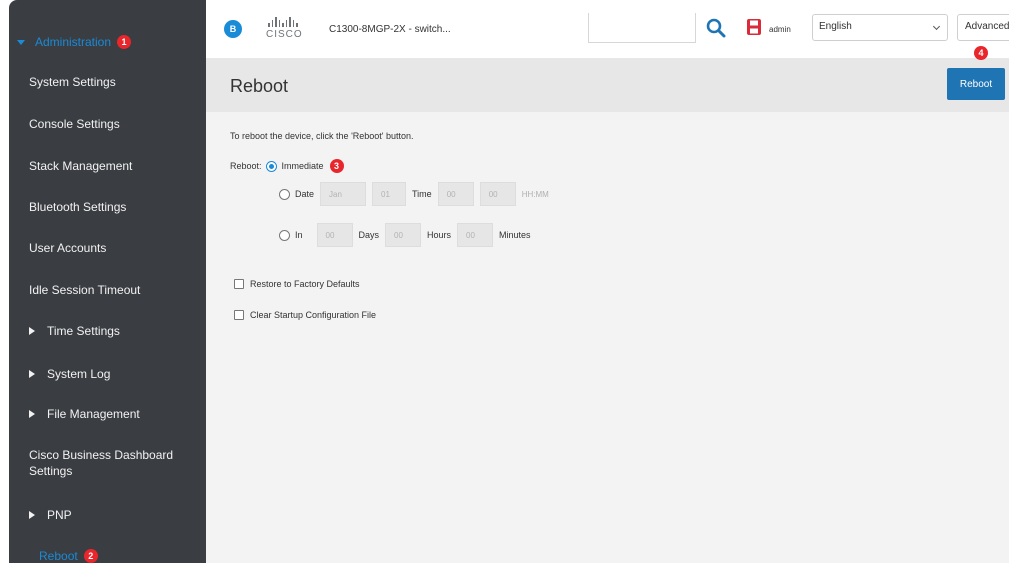 The width and height of the screenshot is (1009, 563). I want to click on sidebar-section-administration: Administration 1, so click(107, 42).